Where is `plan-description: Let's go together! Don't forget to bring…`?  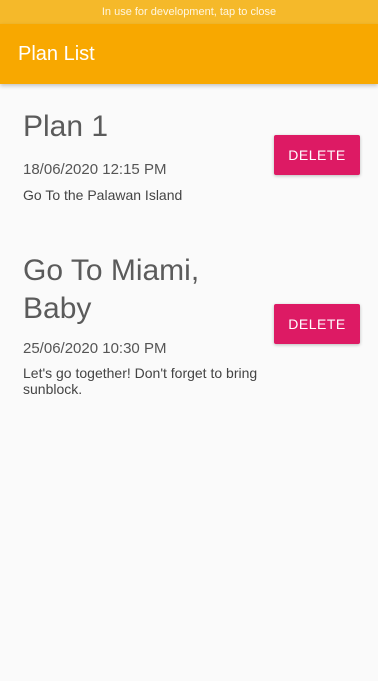 plan-description: Let's go together! Don't forget to bring… is located at coordinates (140, 381).